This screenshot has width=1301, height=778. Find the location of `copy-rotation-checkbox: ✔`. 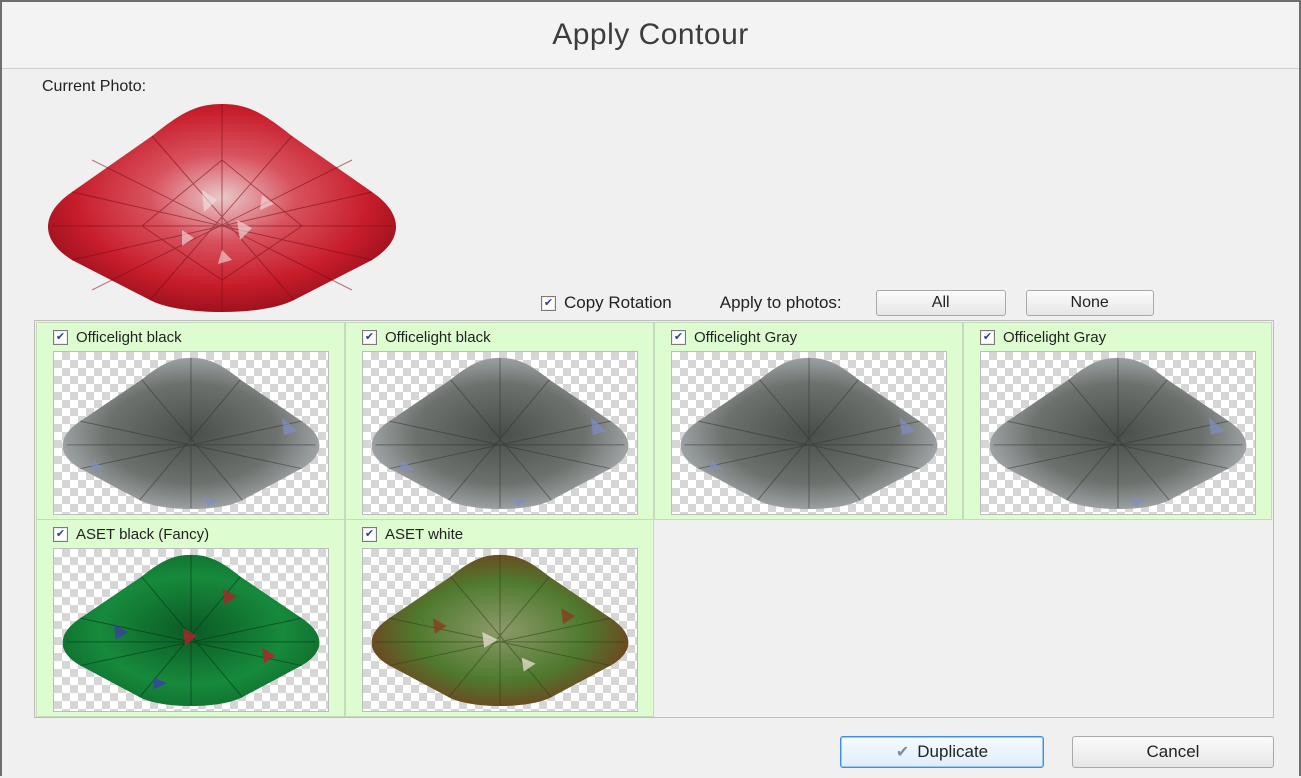

copy-rotation-checkbox: ✔ is located at coordinates (548, 303).